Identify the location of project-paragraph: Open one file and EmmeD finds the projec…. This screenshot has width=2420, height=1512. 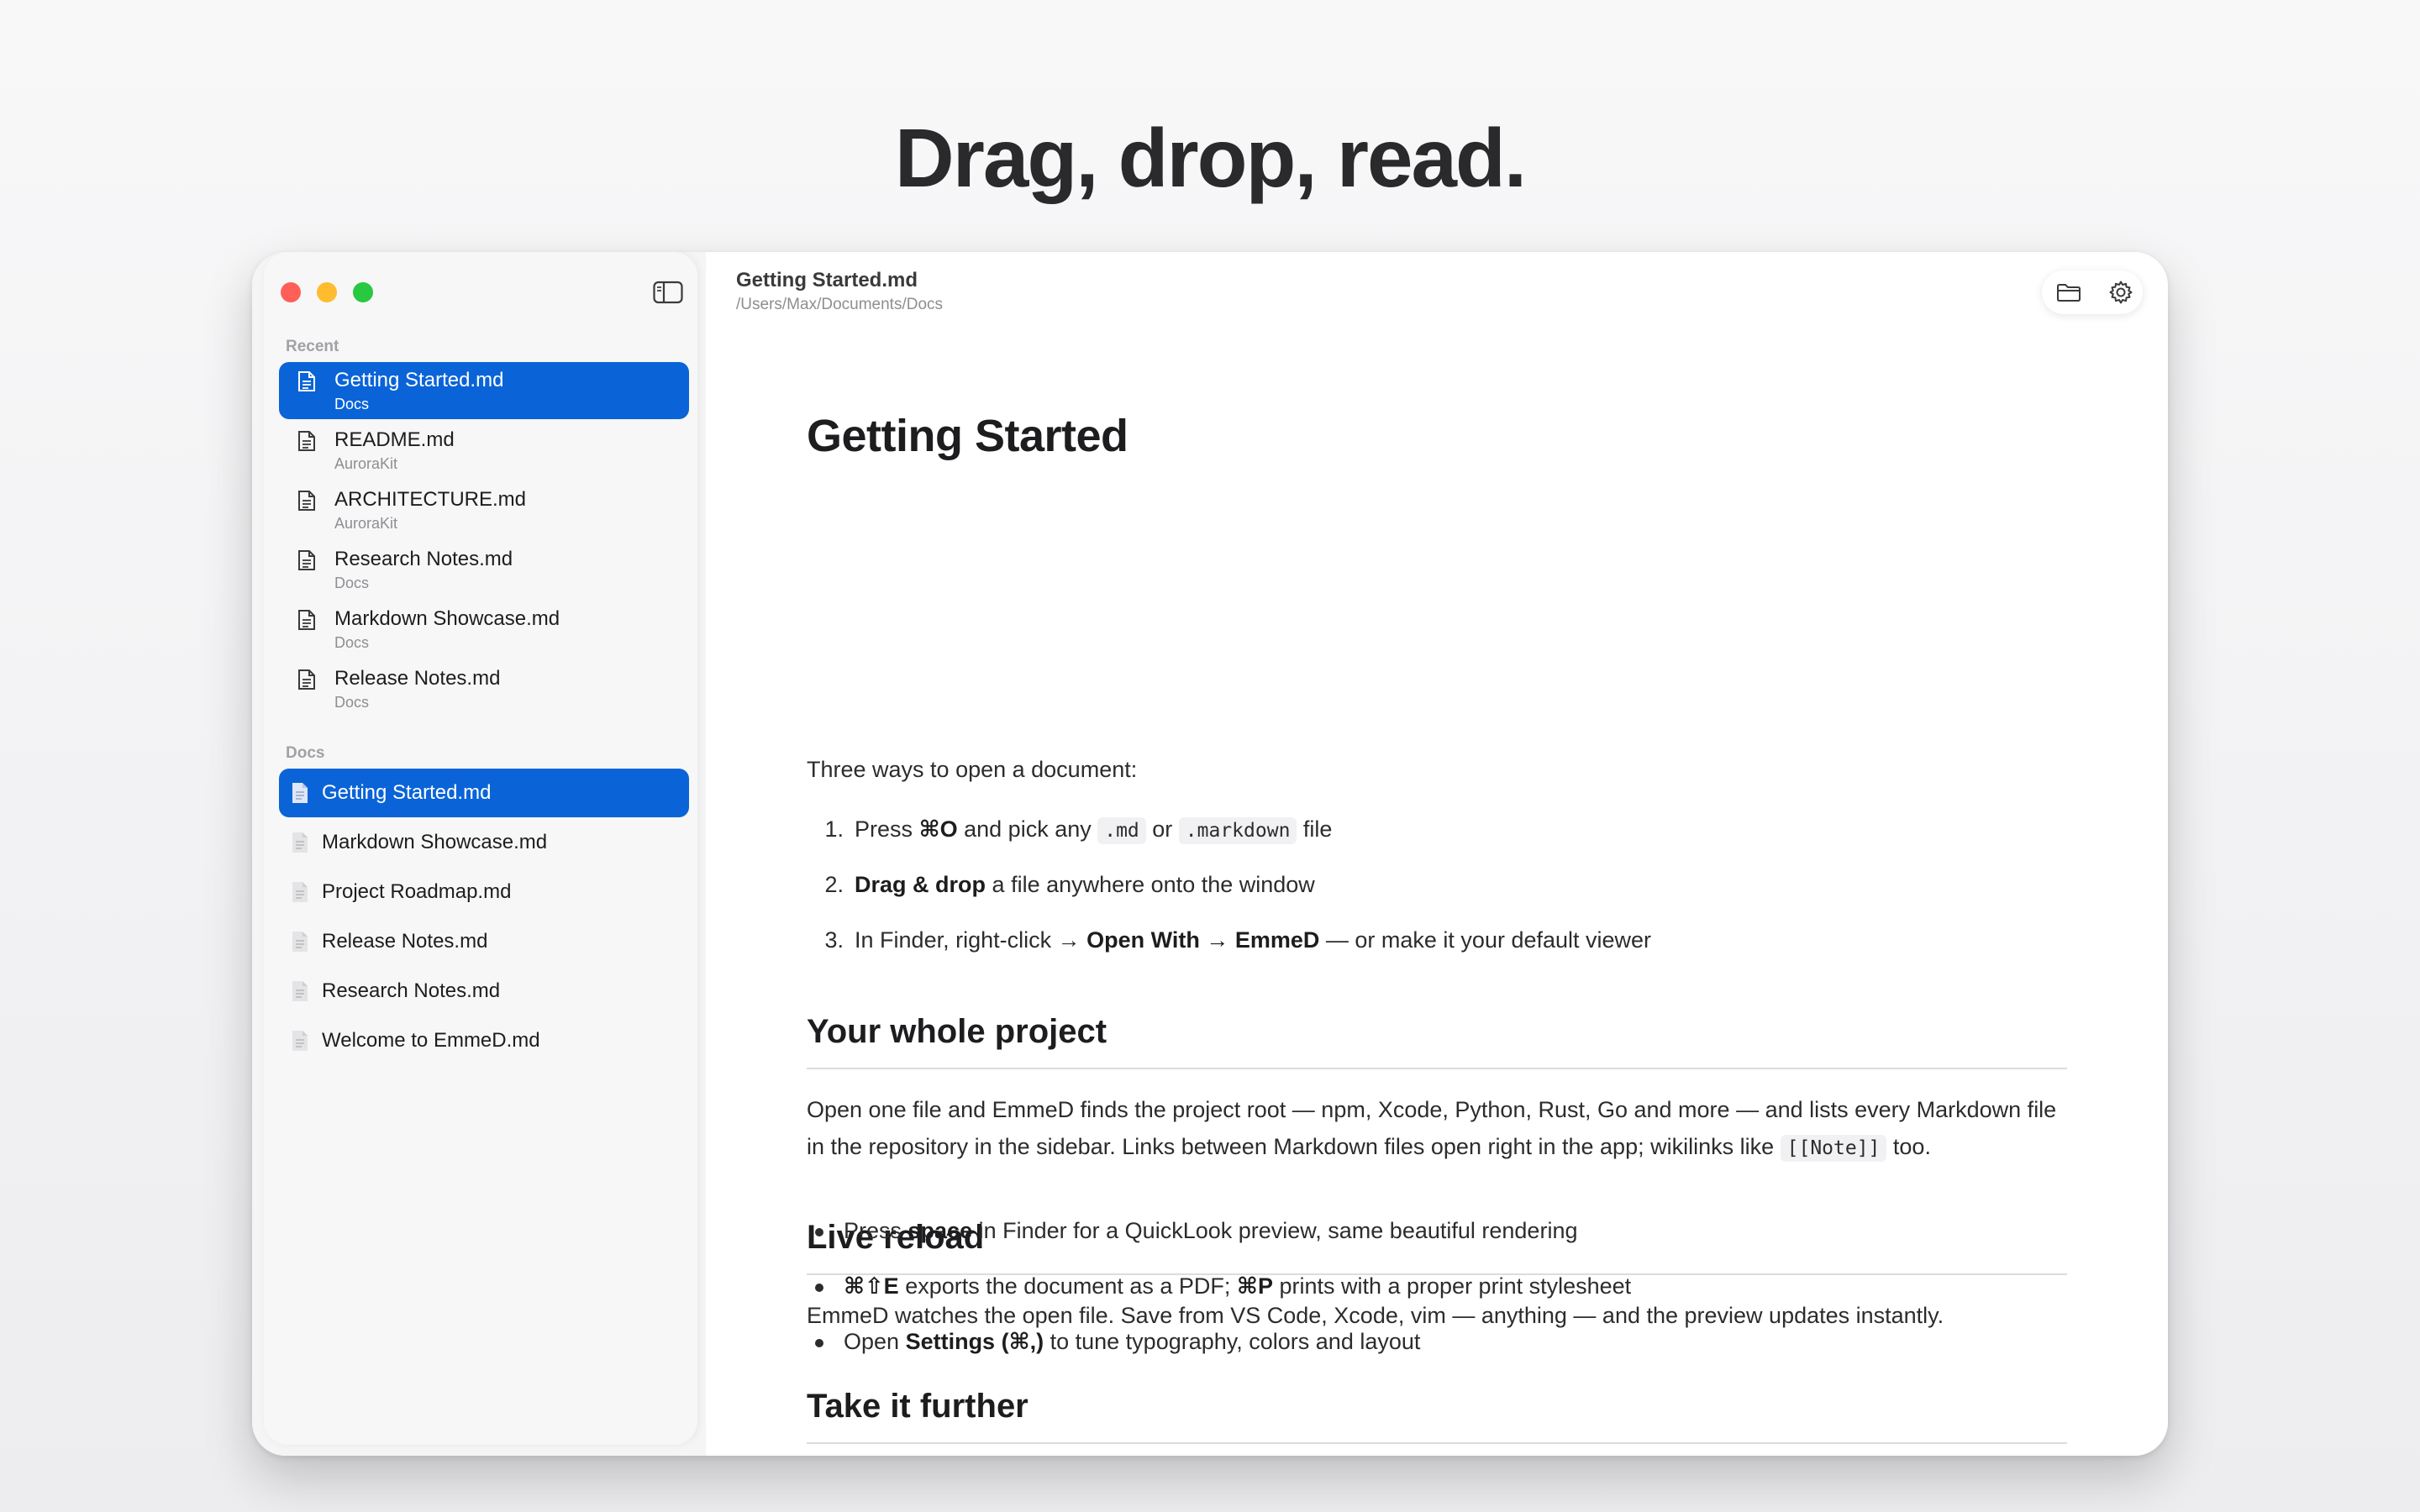
(1437, 1129).